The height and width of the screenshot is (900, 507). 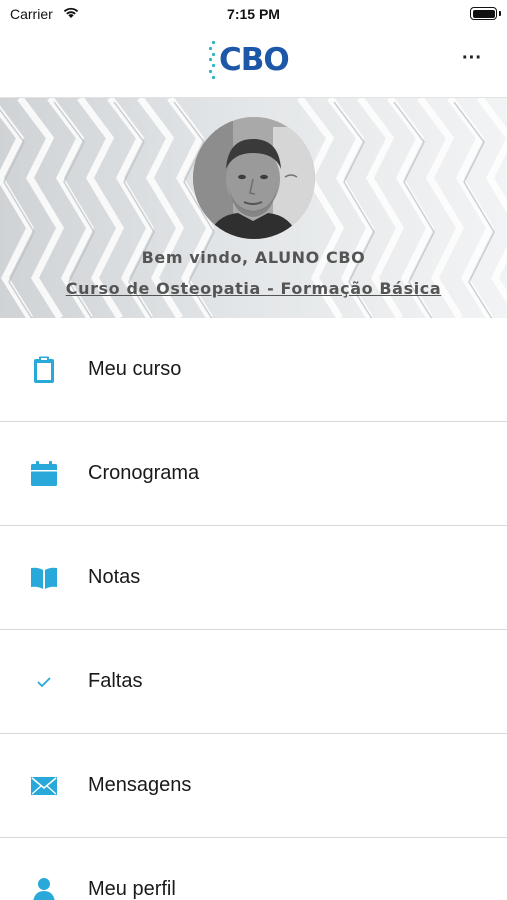 I want to click on menu-item-label: Mensagens, so click(x=140, y=785).